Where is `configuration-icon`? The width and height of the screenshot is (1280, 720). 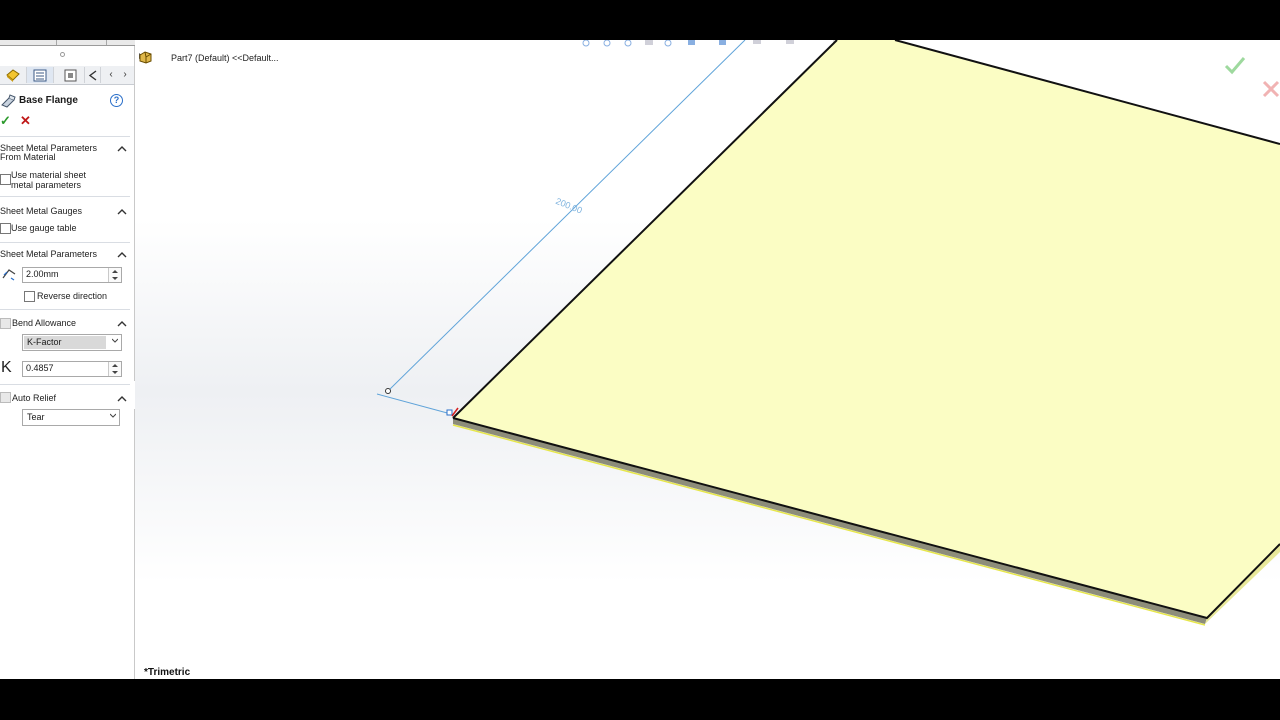
configuration-icon is located at coordinates (92, 75).